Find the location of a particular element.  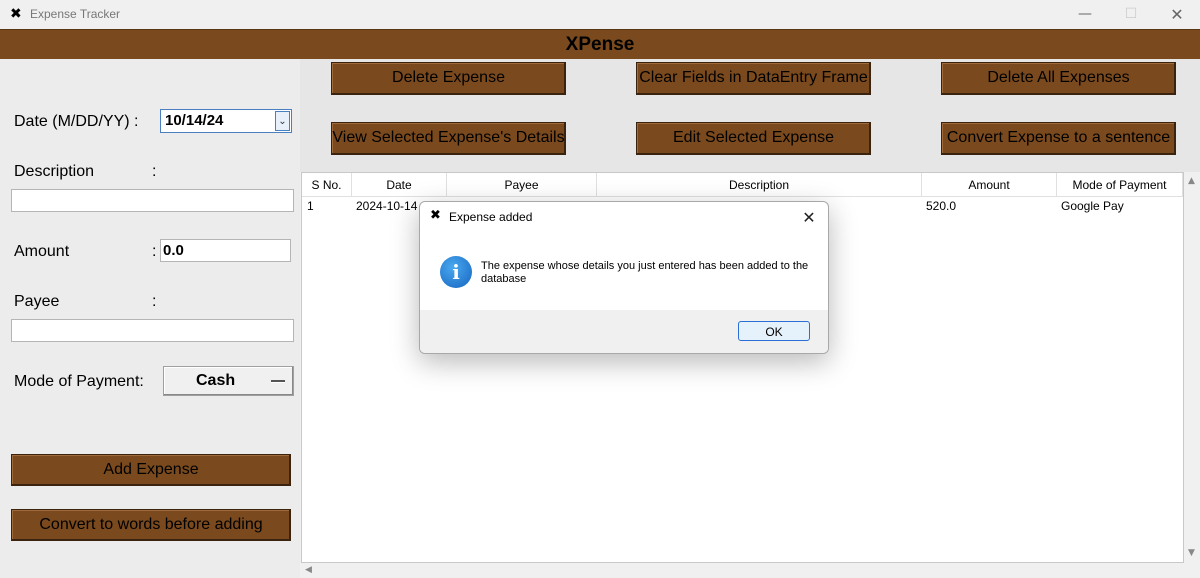

amount-field: 0.0 is located at coordinates (225, 250).